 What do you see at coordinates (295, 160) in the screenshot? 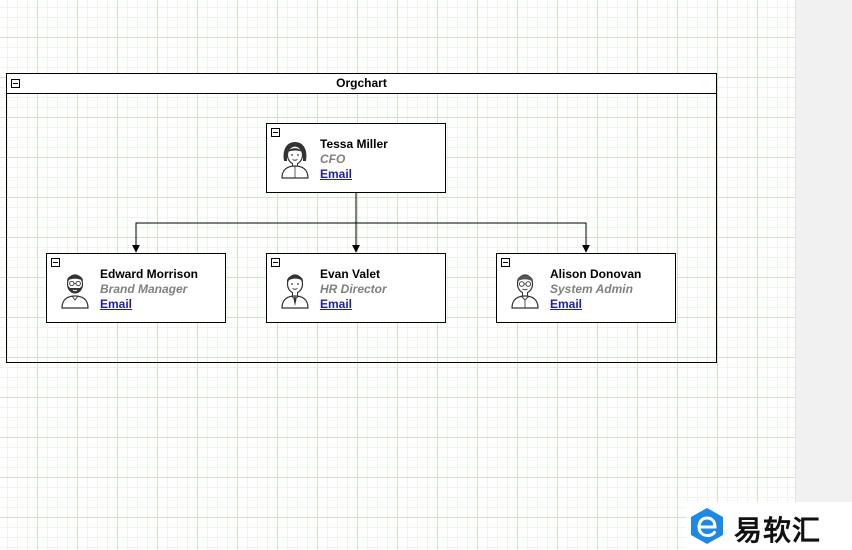
I see `woman-avatar-icon` at bounding box center [295, 160].